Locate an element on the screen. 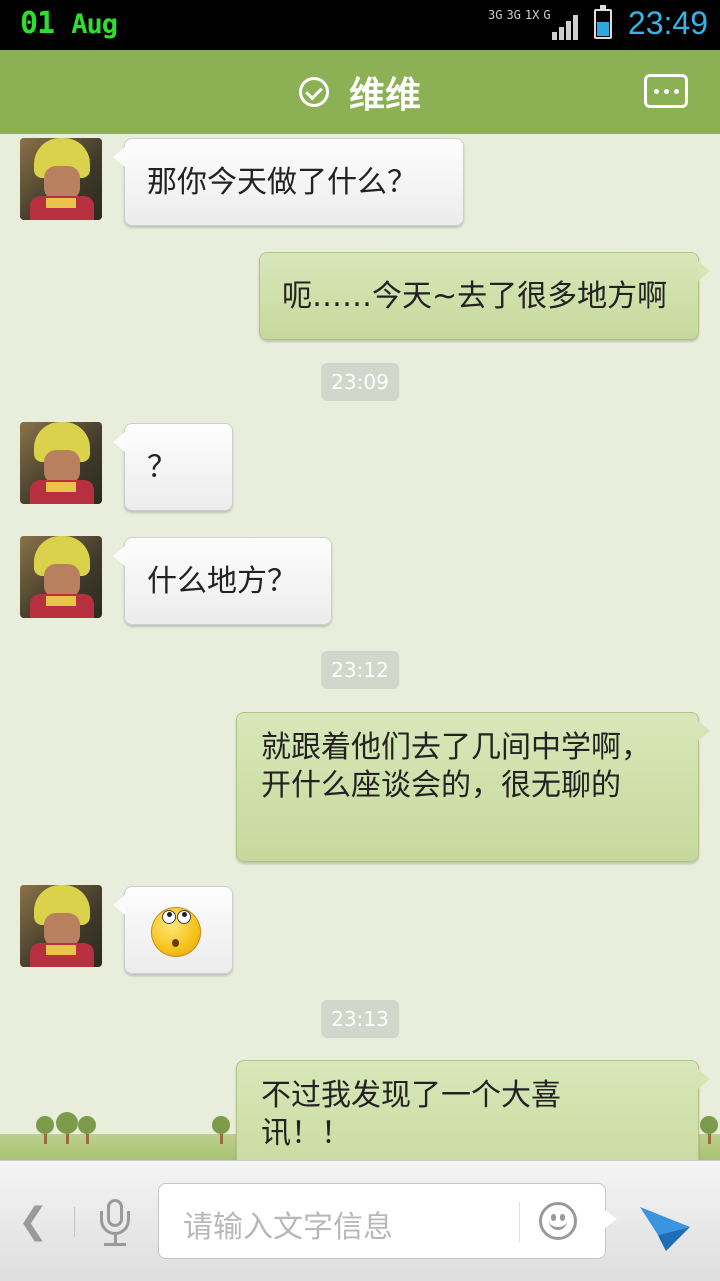 The height and width of the screenshot is (1281, 720). message-text: ？ is located at coordinates (162, 467).